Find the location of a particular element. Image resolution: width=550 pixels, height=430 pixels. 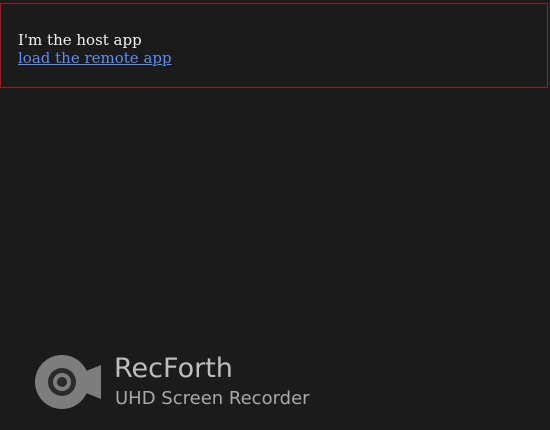

watermark-subtitle: UHD Screen Recorder is located at coordinates (212, 398).